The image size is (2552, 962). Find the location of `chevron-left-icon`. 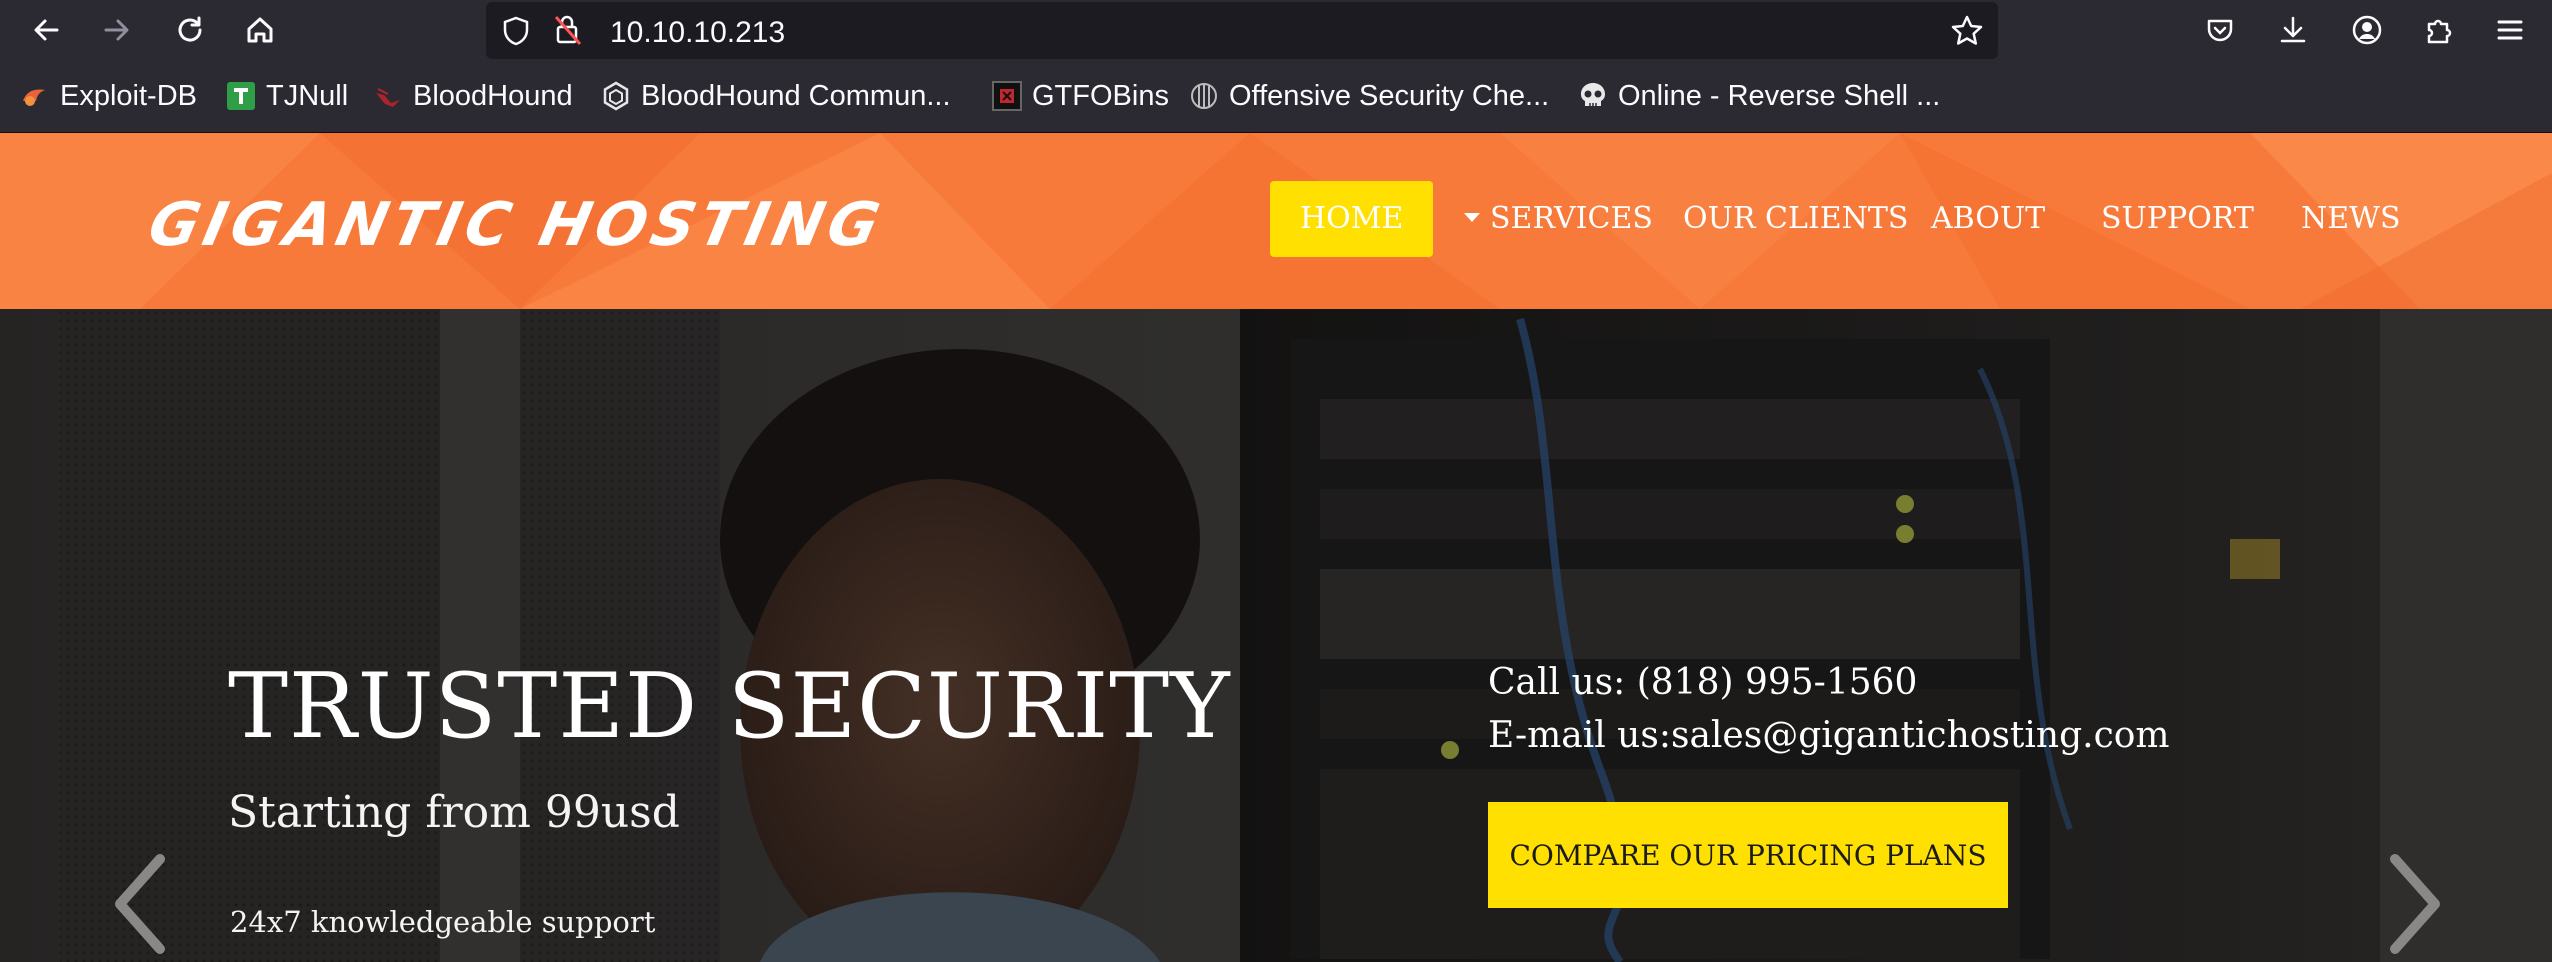

chevron-left-icon is located at coordinates (140, 904).